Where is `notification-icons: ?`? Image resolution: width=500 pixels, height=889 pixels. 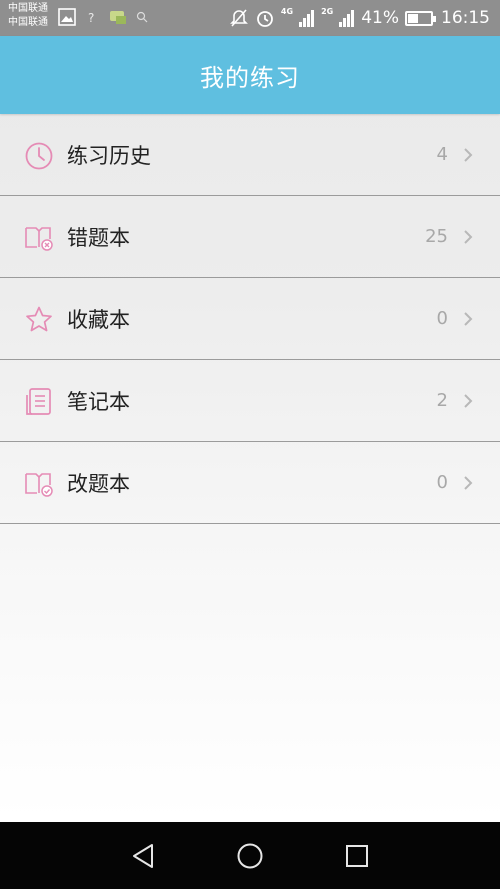
notification-icons: ? is located at coordinates (103, 17).